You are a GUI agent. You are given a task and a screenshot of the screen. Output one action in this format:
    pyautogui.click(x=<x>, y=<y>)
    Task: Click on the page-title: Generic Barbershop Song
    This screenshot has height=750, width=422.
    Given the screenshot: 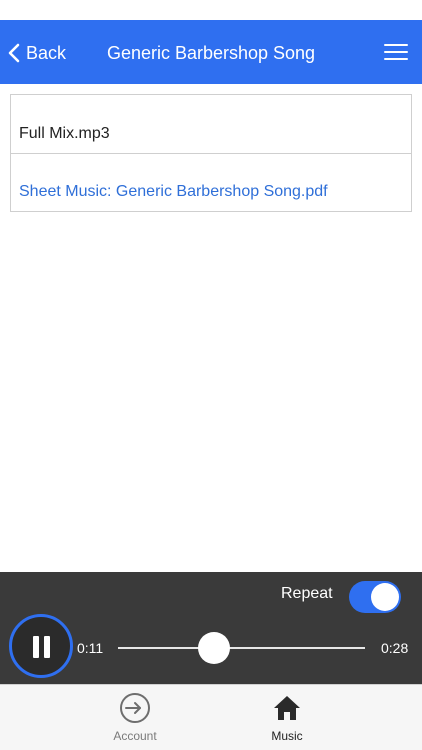 What is the action you would take?
    pyautogui.click(x=211, y=53)
    